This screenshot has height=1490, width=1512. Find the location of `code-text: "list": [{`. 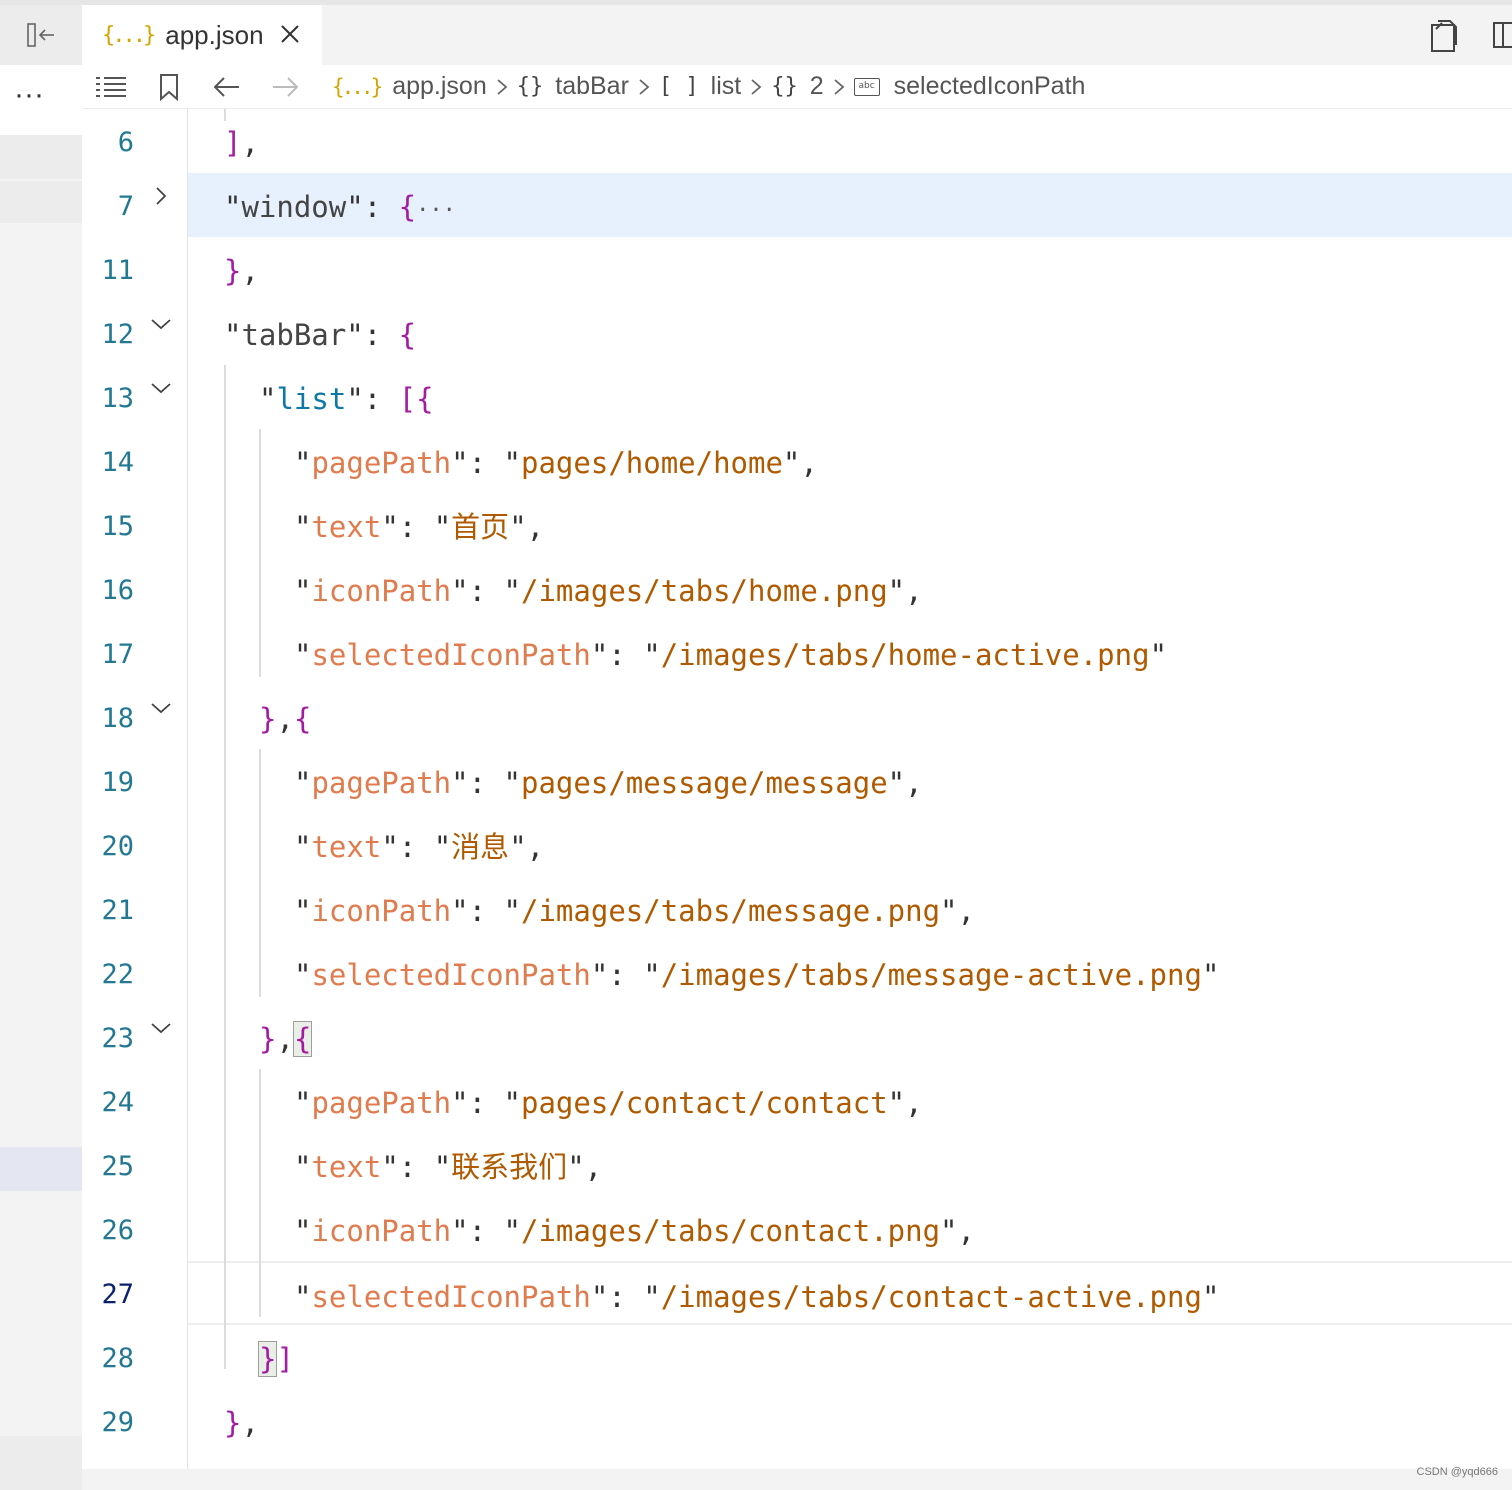

code-text: "list": [{ is located at coordinates (346, 399).